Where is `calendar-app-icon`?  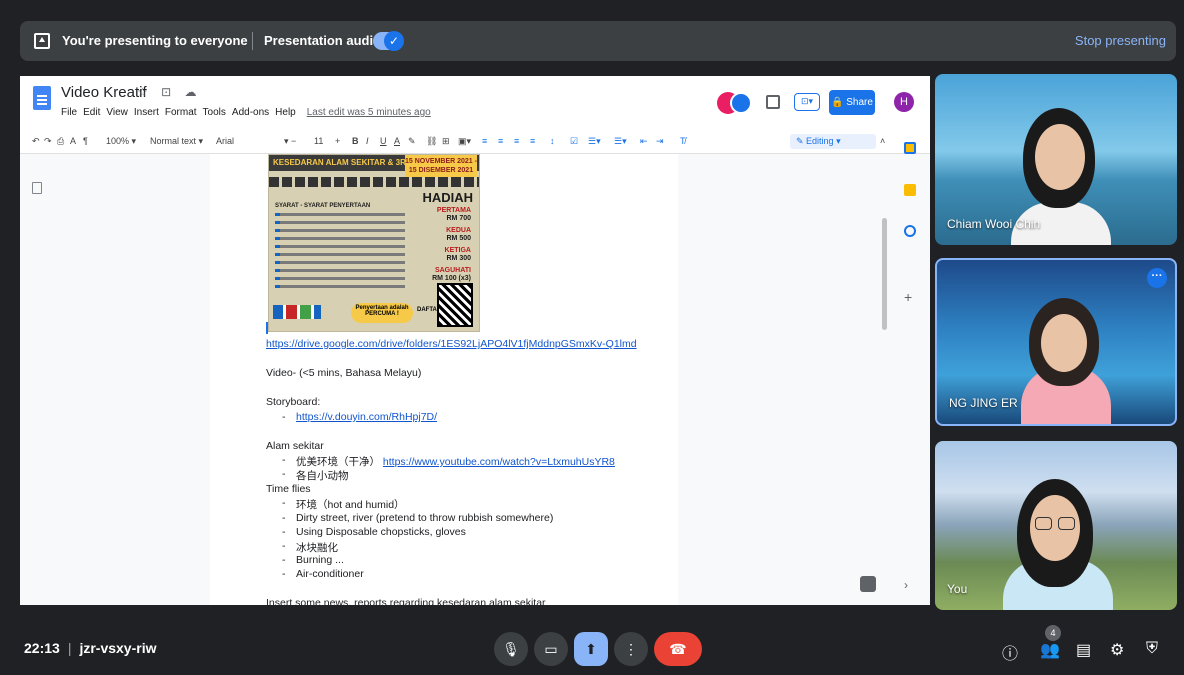
calendar-app-icon is located at coordinates (910, 148).